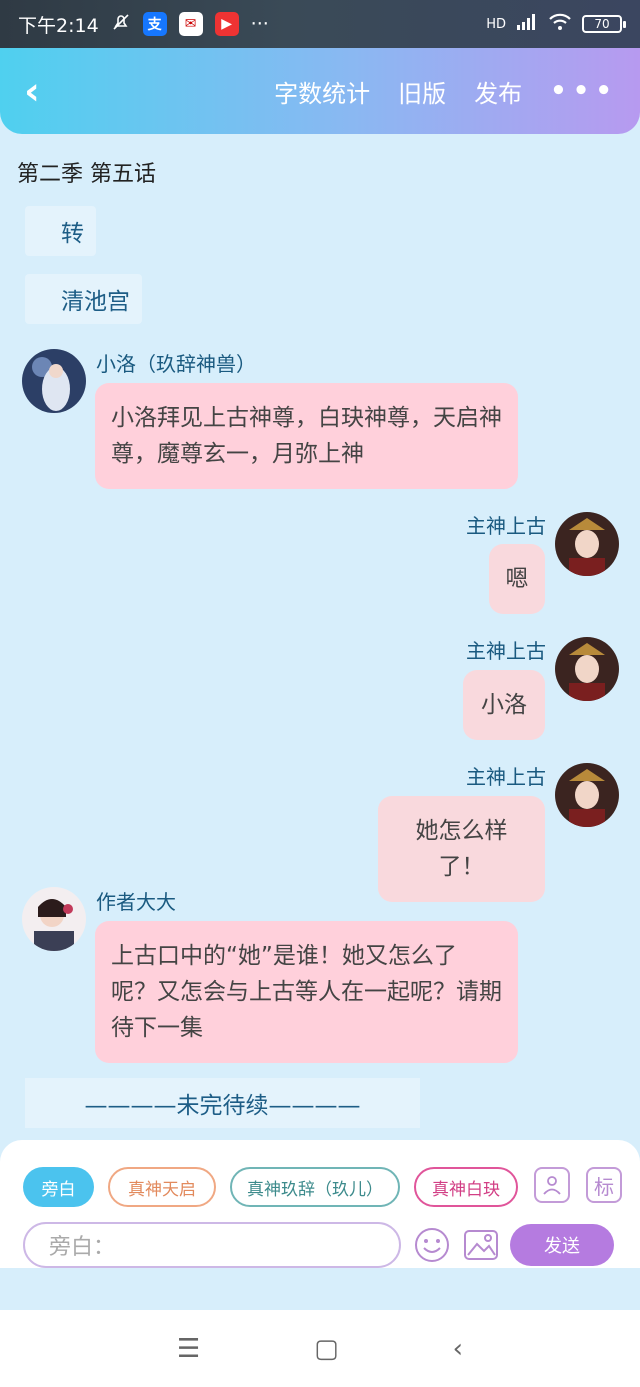 This screenshot has width=640, height=1387. I want to click on role-chip-narrator: 旁白, so click(58, 1187).